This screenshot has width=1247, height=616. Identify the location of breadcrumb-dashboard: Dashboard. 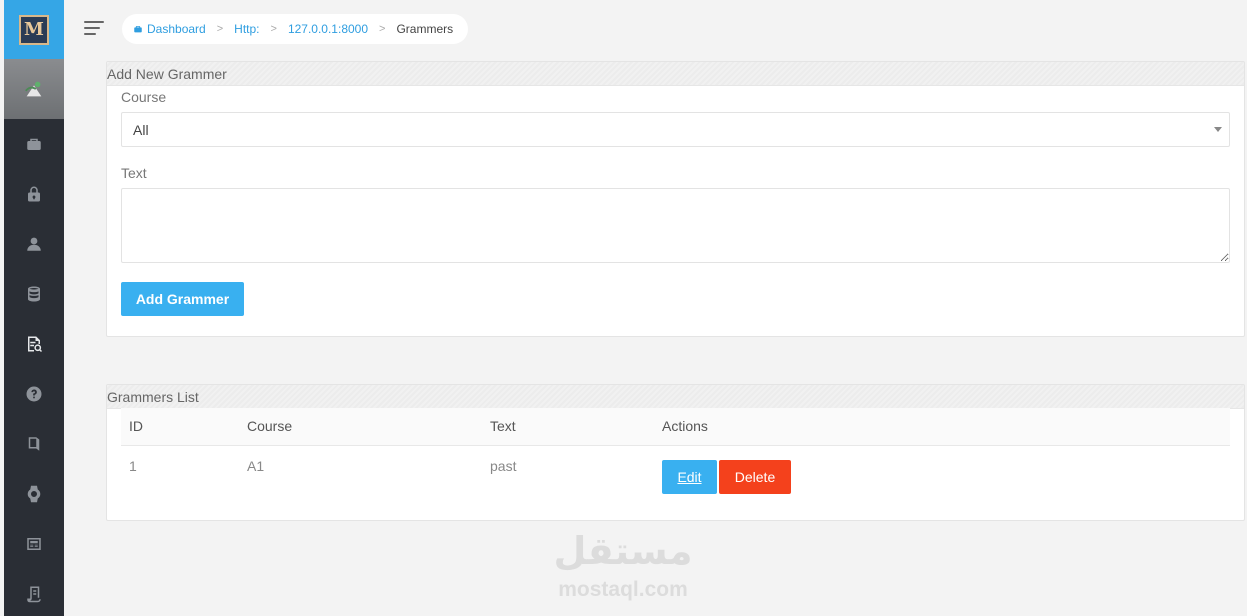
(169, 29).